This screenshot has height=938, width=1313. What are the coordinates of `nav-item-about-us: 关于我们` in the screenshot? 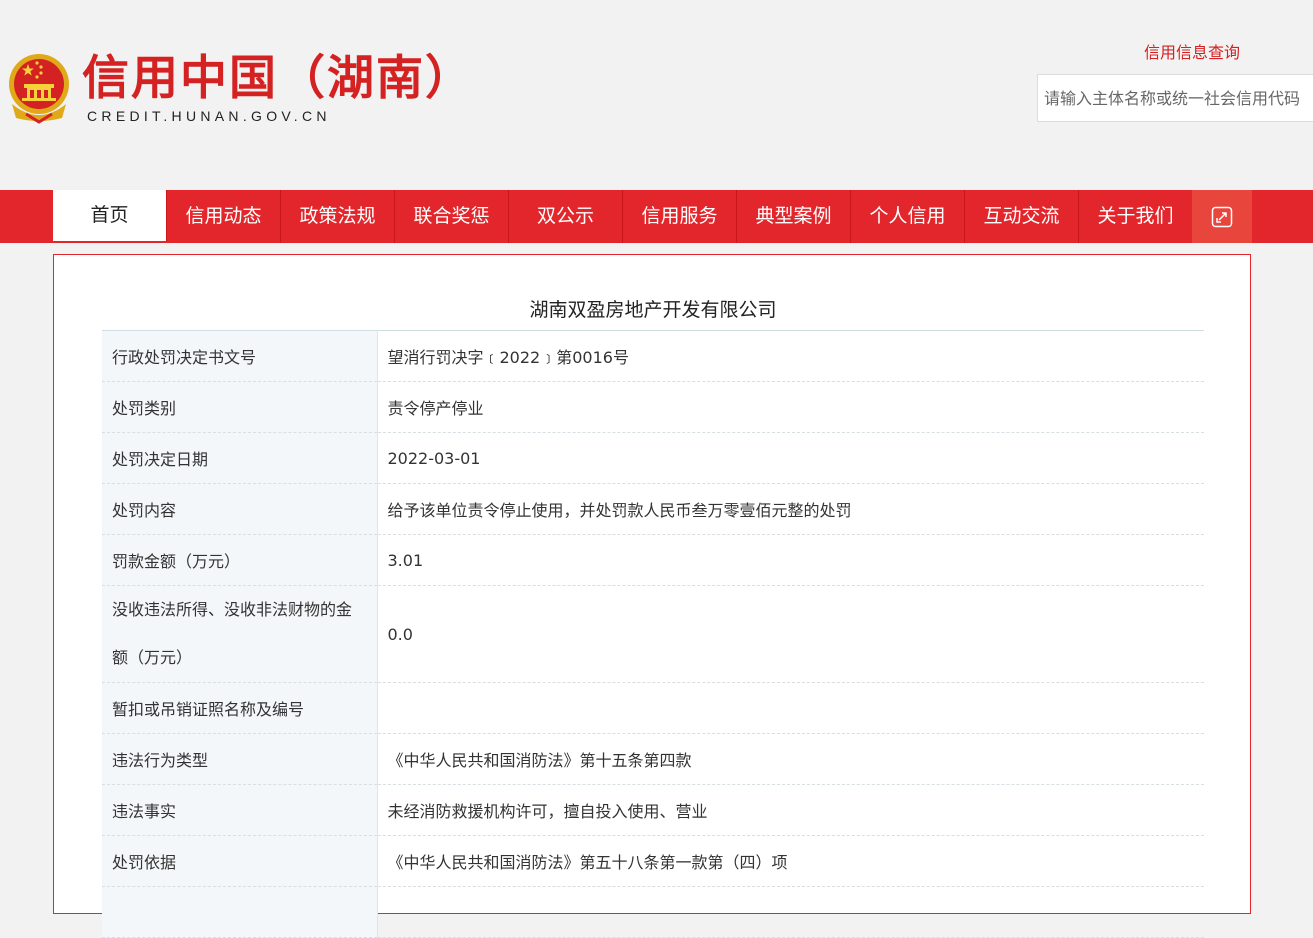 It's located at (1135, 216).